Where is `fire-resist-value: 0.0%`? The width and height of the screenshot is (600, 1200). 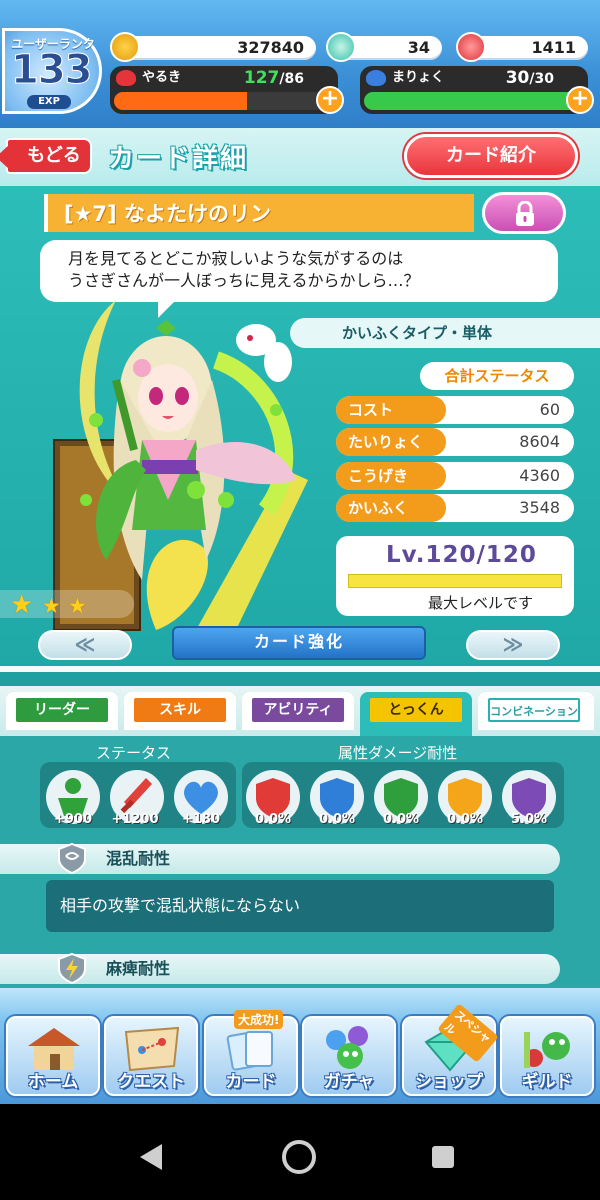 fire-resist-value: 0.0% is located at coordinates (273, 819).